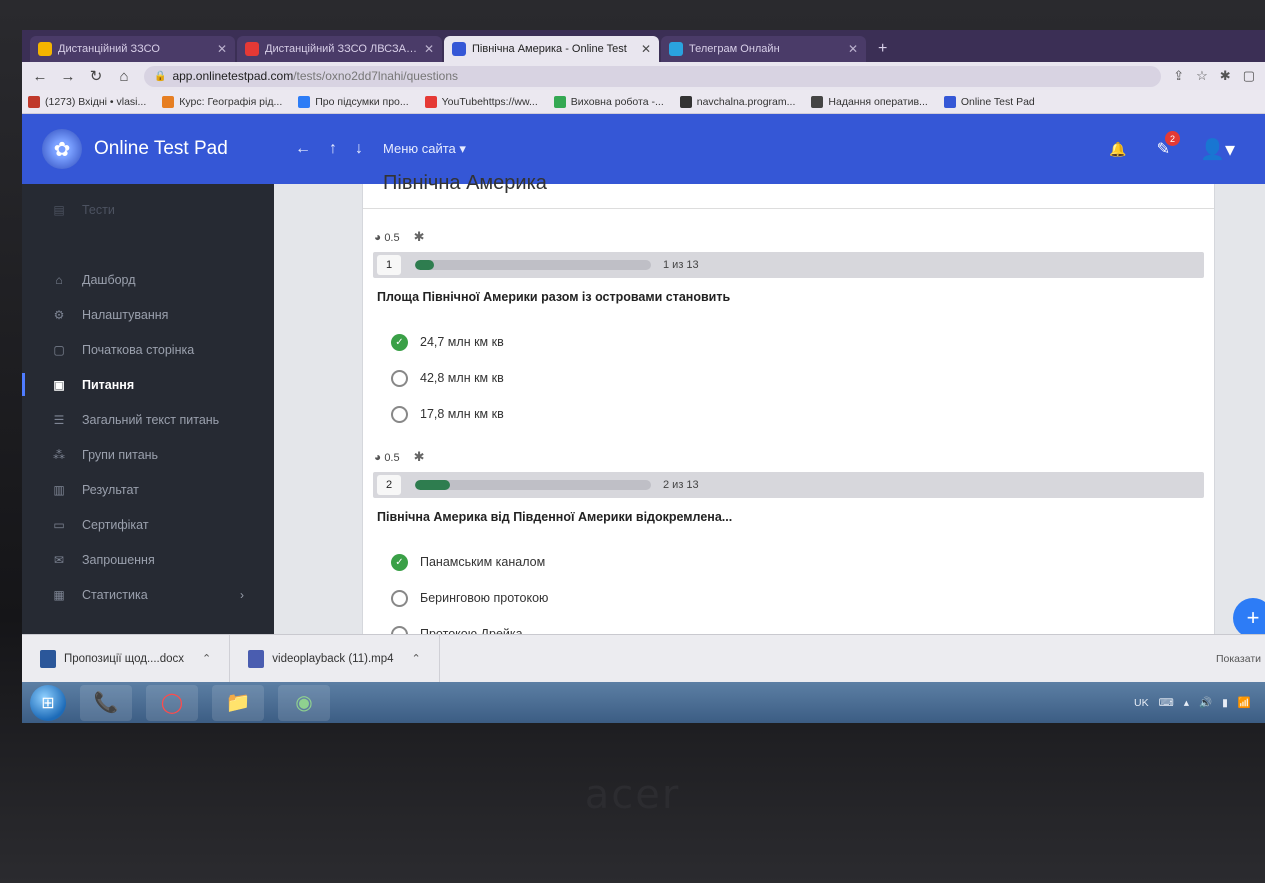 This screenshot has width=1265, height=883. What do you see at coordinates (1117, 149) in the screenshot?
I see `bell-icon: 🔔` at bounding box center [1117, 149].